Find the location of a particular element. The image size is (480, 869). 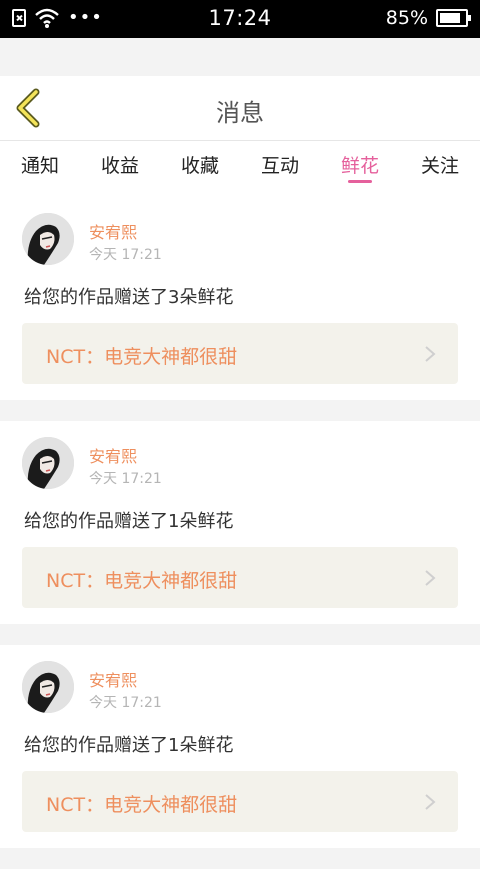

tab-interactions: 互动 is located at coordinates (280, 164).